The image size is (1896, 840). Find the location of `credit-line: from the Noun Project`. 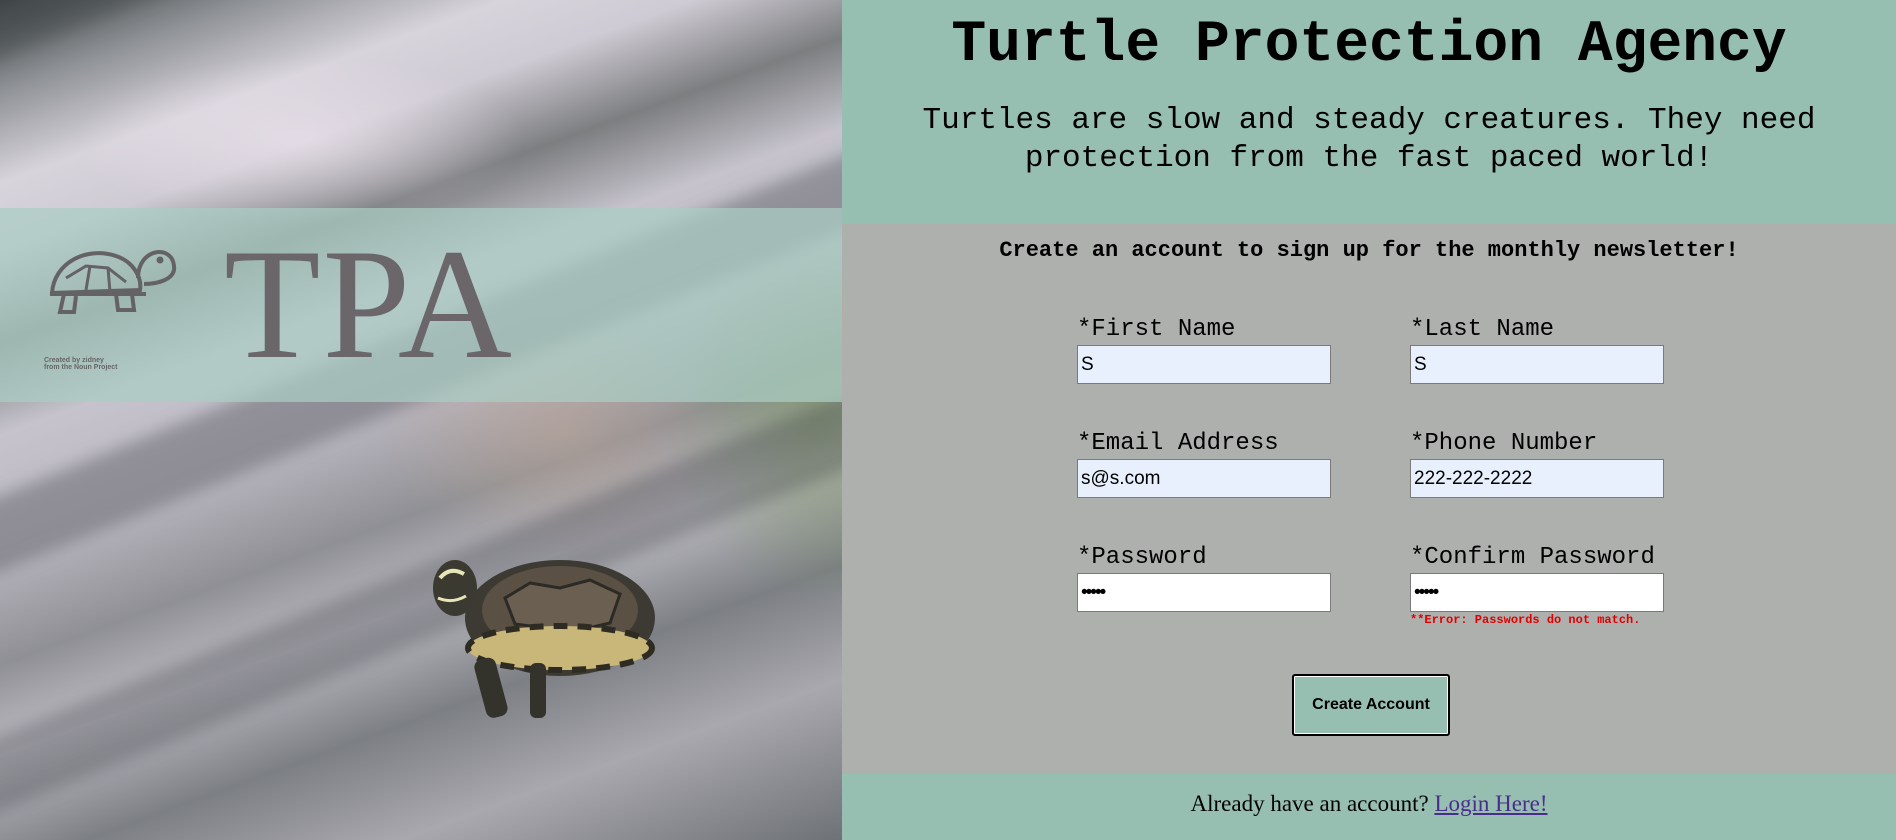

credit-line: from the Noun Project is located at coordinates (81, 367).